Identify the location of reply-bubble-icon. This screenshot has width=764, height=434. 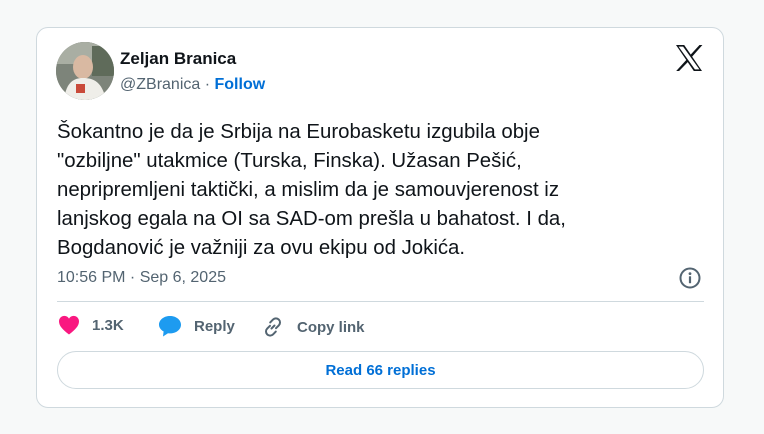
(170, 326).